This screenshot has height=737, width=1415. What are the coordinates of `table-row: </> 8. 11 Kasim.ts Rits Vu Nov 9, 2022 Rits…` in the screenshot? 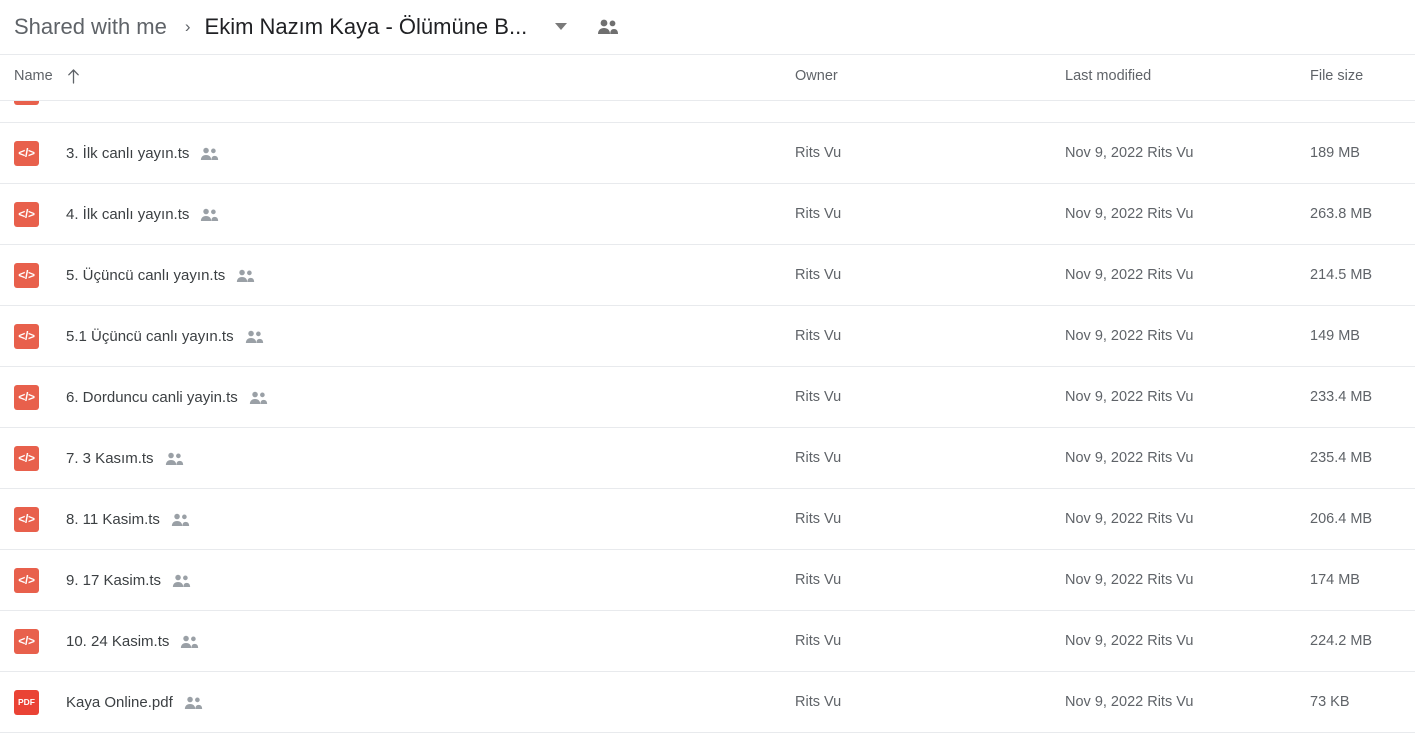 It's located at (707, 519).